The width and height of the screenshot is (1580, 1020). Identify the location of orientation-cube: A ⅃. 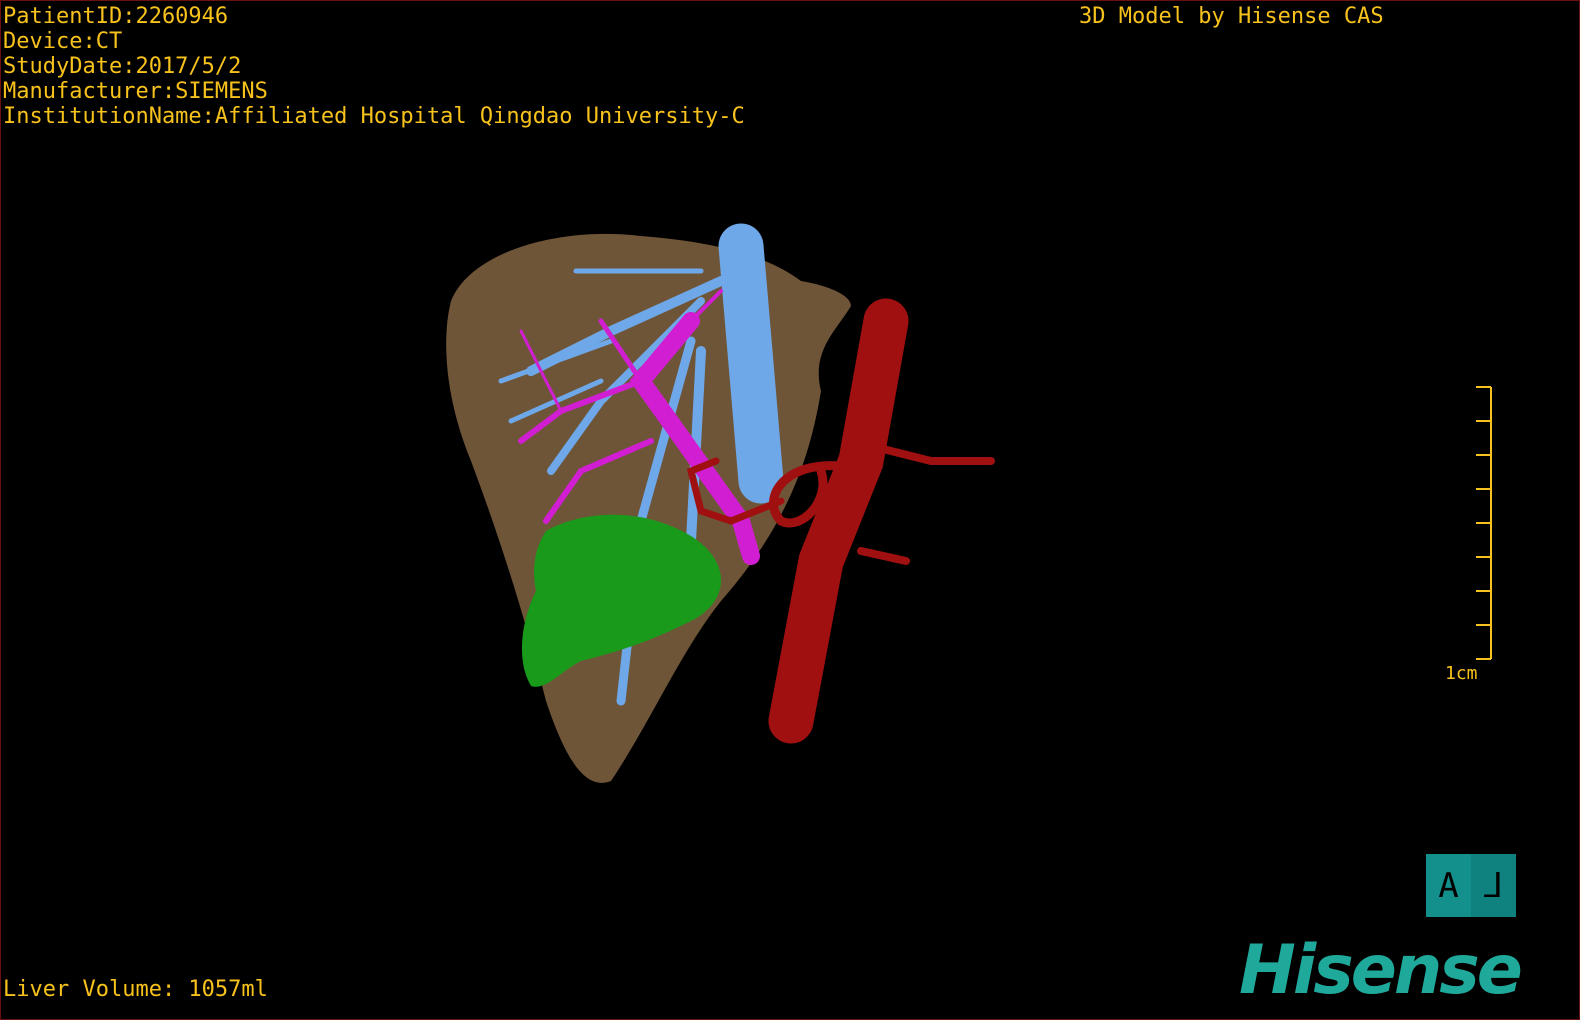
(1471, 885).